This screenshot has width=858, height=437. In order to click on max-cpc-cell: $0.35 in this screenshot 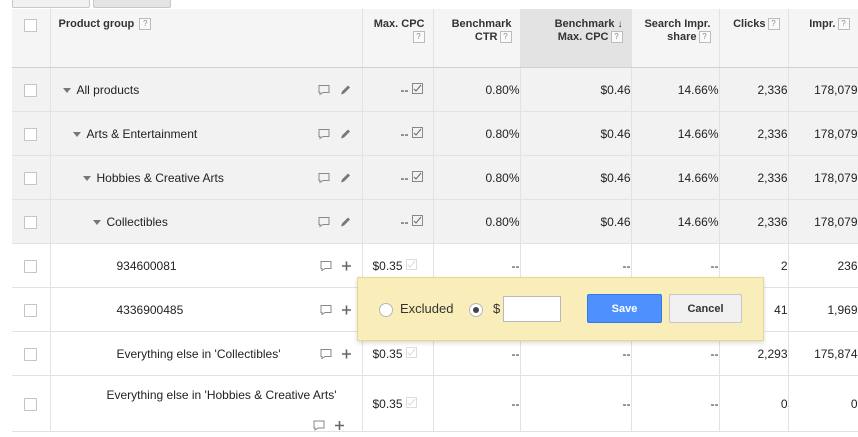, I will do `click(398, 403)`.